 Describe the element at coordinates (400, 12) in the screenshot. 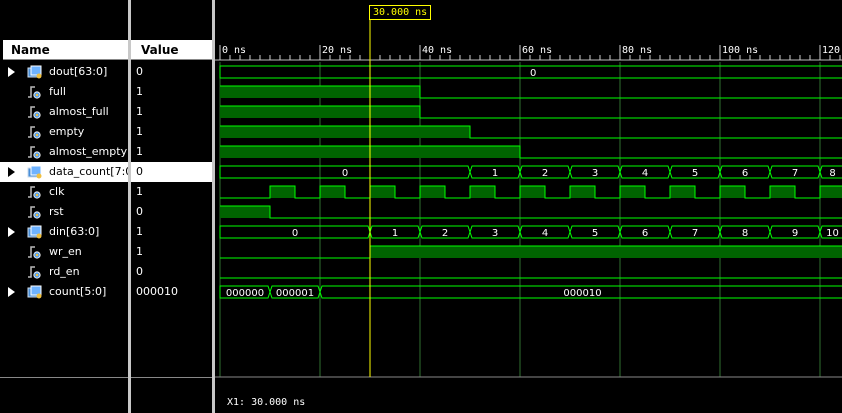

I see `cursor-time-label: 30.000 ns` at that location.